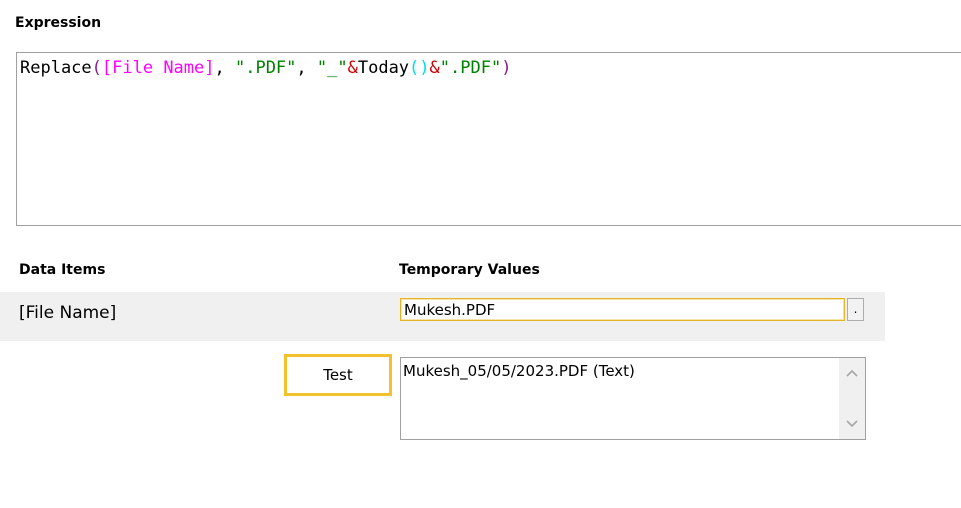 This screenshot has width=961, height=508. I want to click on expr-token-paren: (, so click(96, 68).